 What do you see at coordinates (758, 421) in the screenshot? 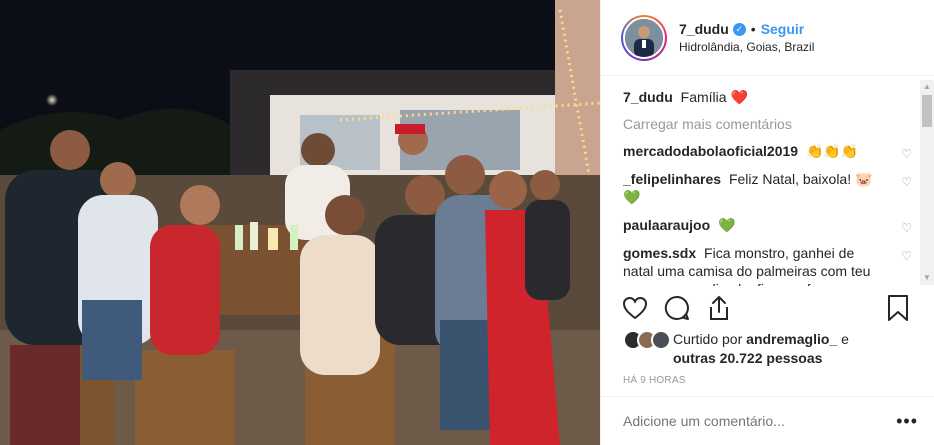
I see `add-comment-input` at bounding box center [758, 421].